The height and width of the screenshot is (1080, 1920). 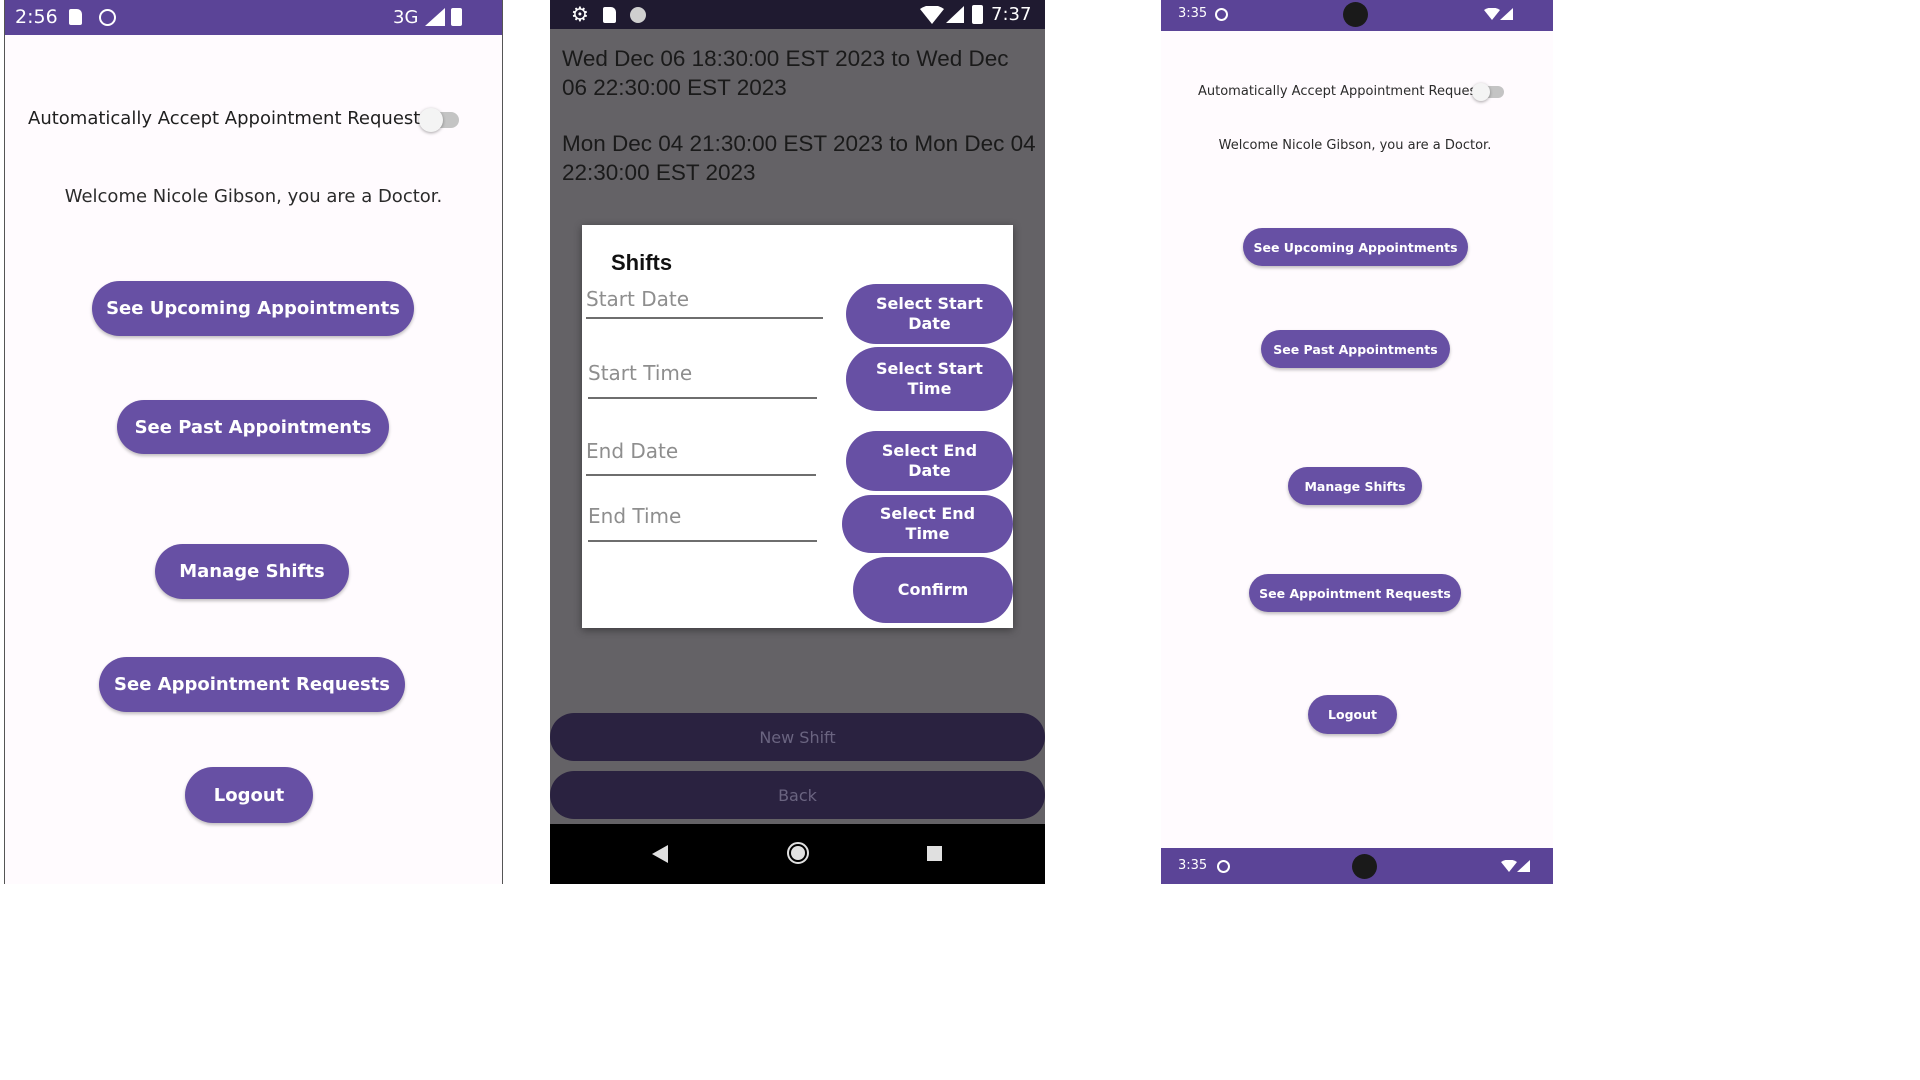 I want to click on start-date-field, so click(x=704, y=303).